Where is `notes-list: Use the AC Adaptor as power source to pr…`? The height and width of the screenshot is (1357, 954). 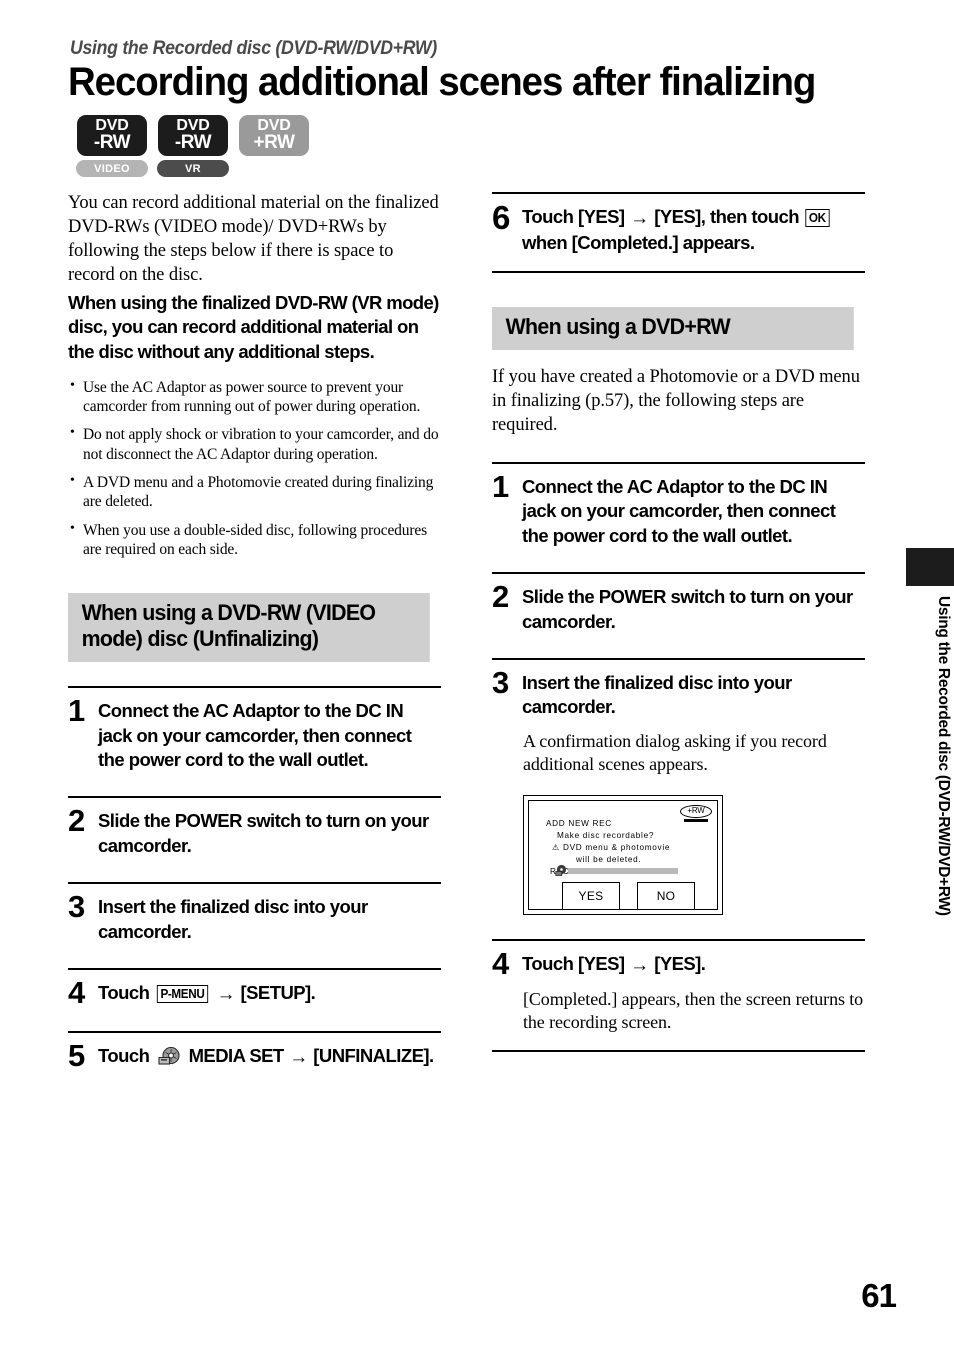 notes-list: Use the AC Adaptor as power source to pr… is located at coordinates (254, 468).